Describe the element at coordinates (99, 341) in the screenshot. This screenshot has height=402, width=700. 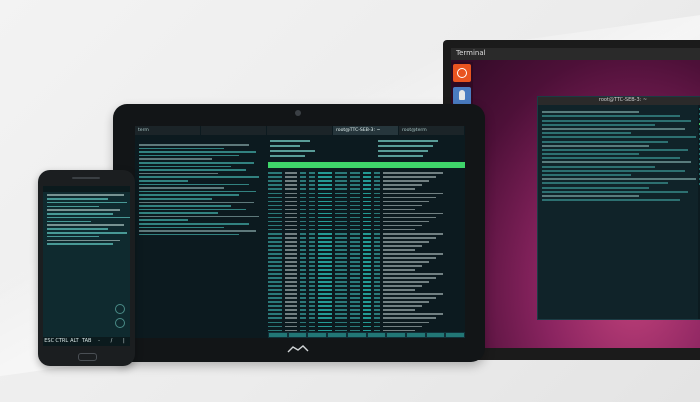
I see `extra-key: -` at that location.